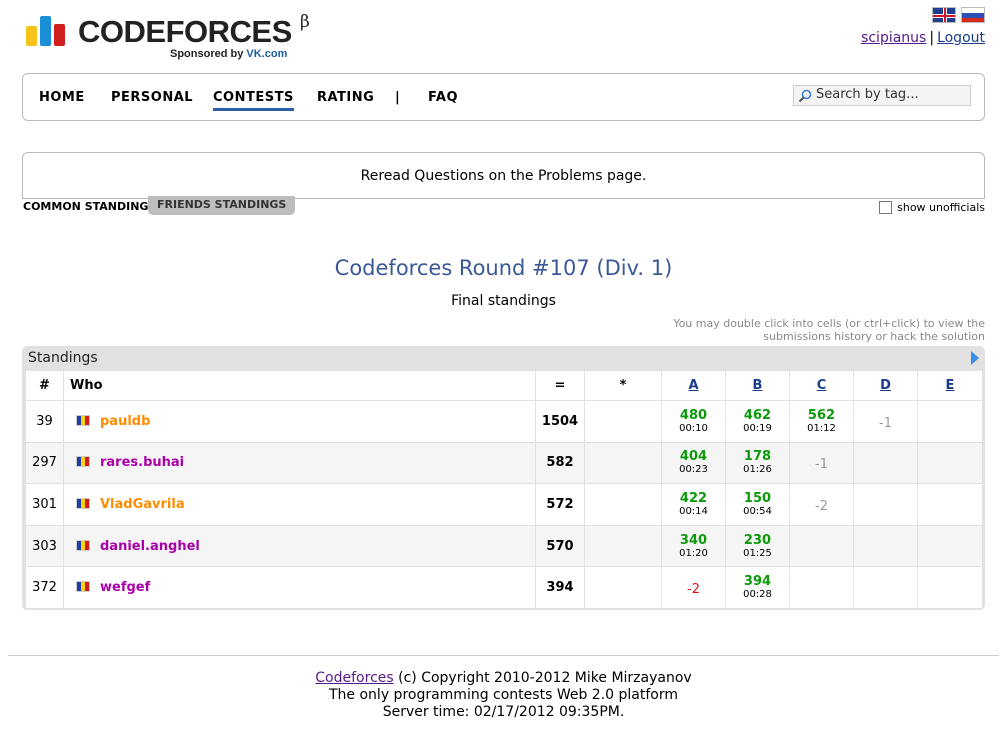 This screenshot has height=729, width=1007. I want to click on accepted-score: 340, so click(693, 540).